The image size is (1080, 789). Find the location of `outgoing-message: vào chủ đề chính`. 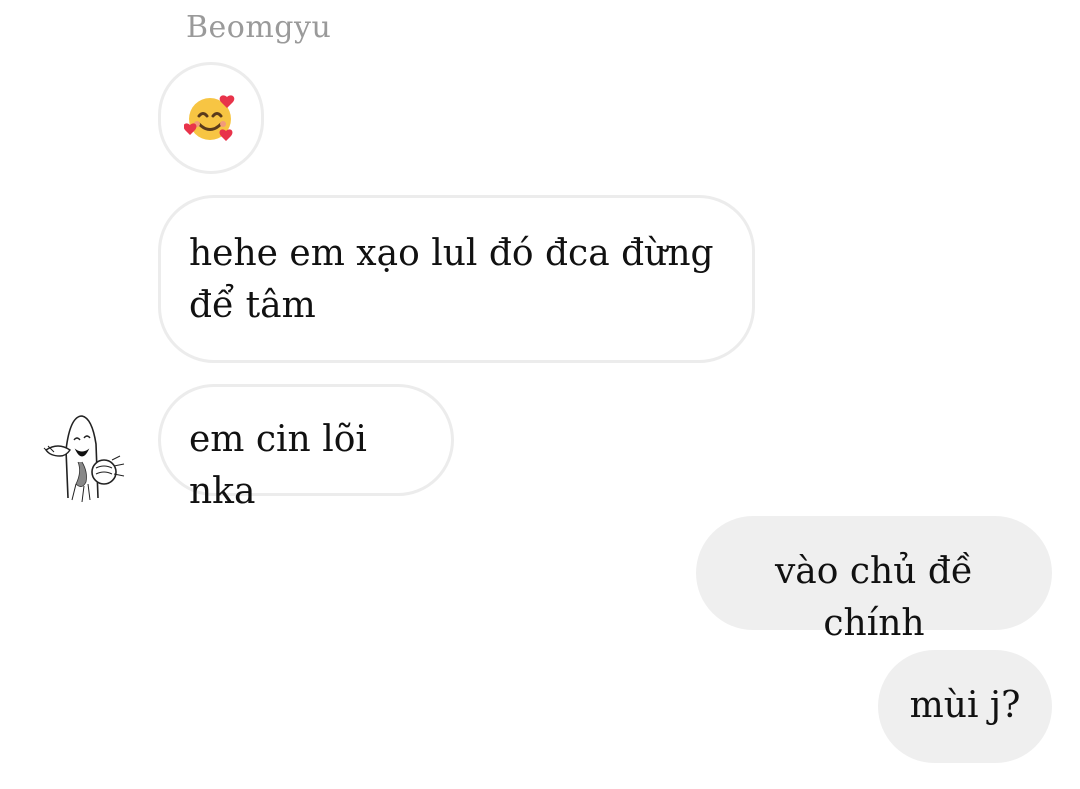

outgoing-message: vào chủ đề chính is located at coordinates (874, 580).